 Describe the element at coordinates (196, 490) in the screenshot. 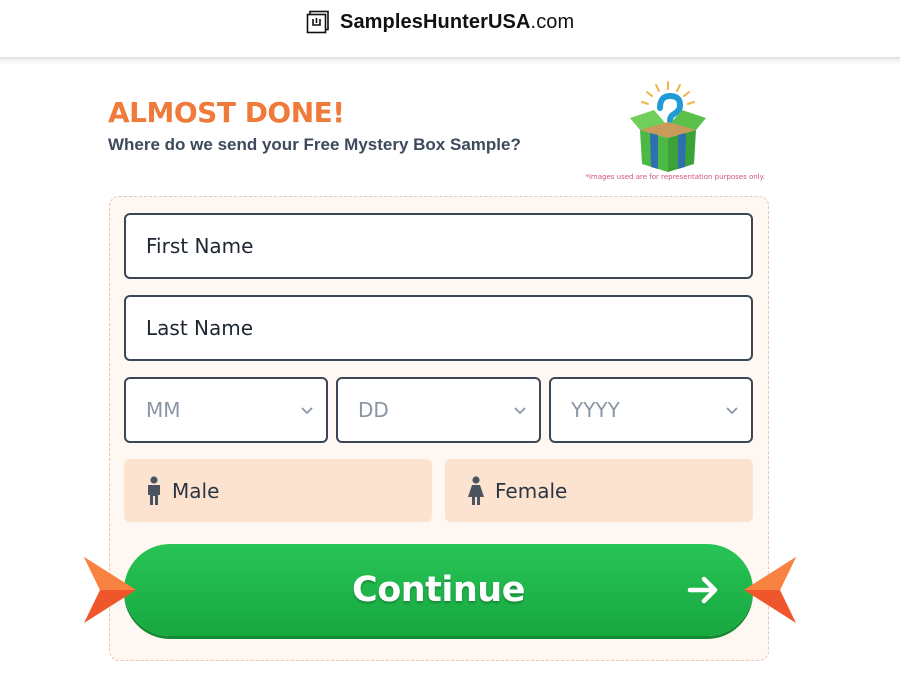

I see `gender-male-label: Male` at that location.